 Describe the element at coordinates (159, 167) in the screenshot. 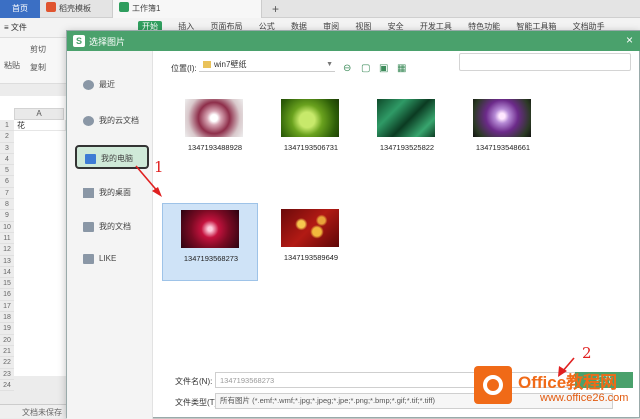

I see `annotation-step-1: 1` at that location.